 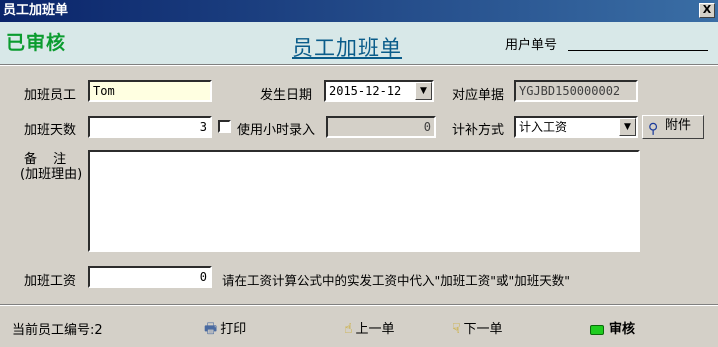 What do you see at coordinates (576, 127) in the screenshot?
I see `comp-method-select: 计入工资 ▼` at bounding box center [576, 127].